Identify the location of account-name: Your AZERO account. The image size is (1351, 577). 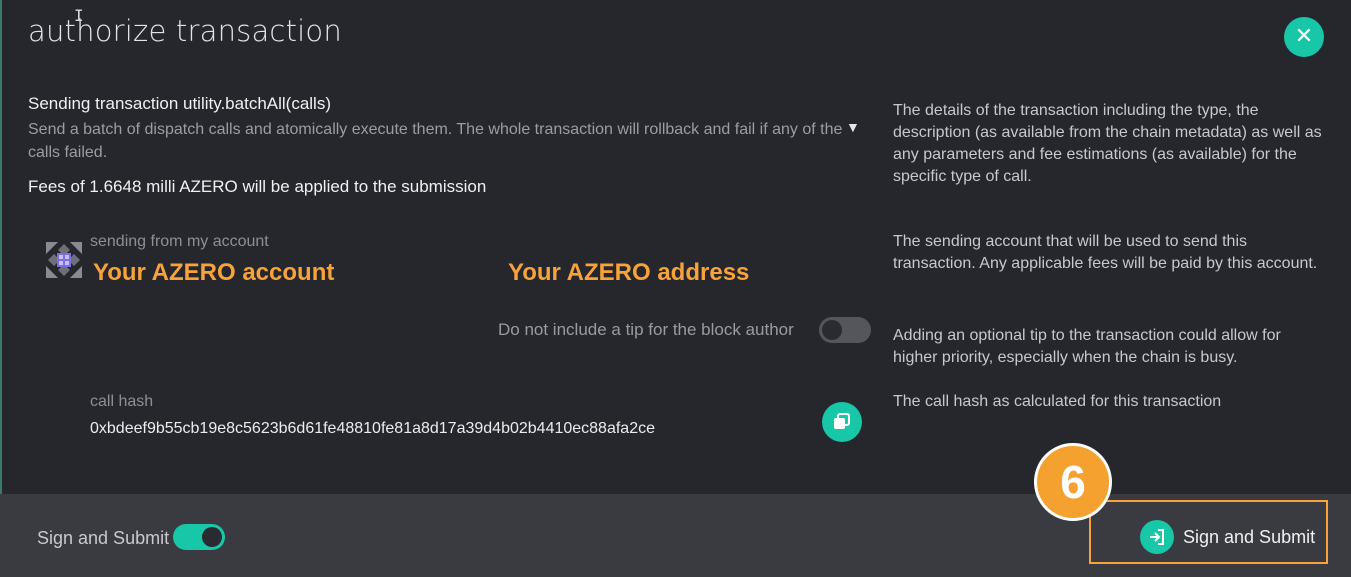
(213, 273).